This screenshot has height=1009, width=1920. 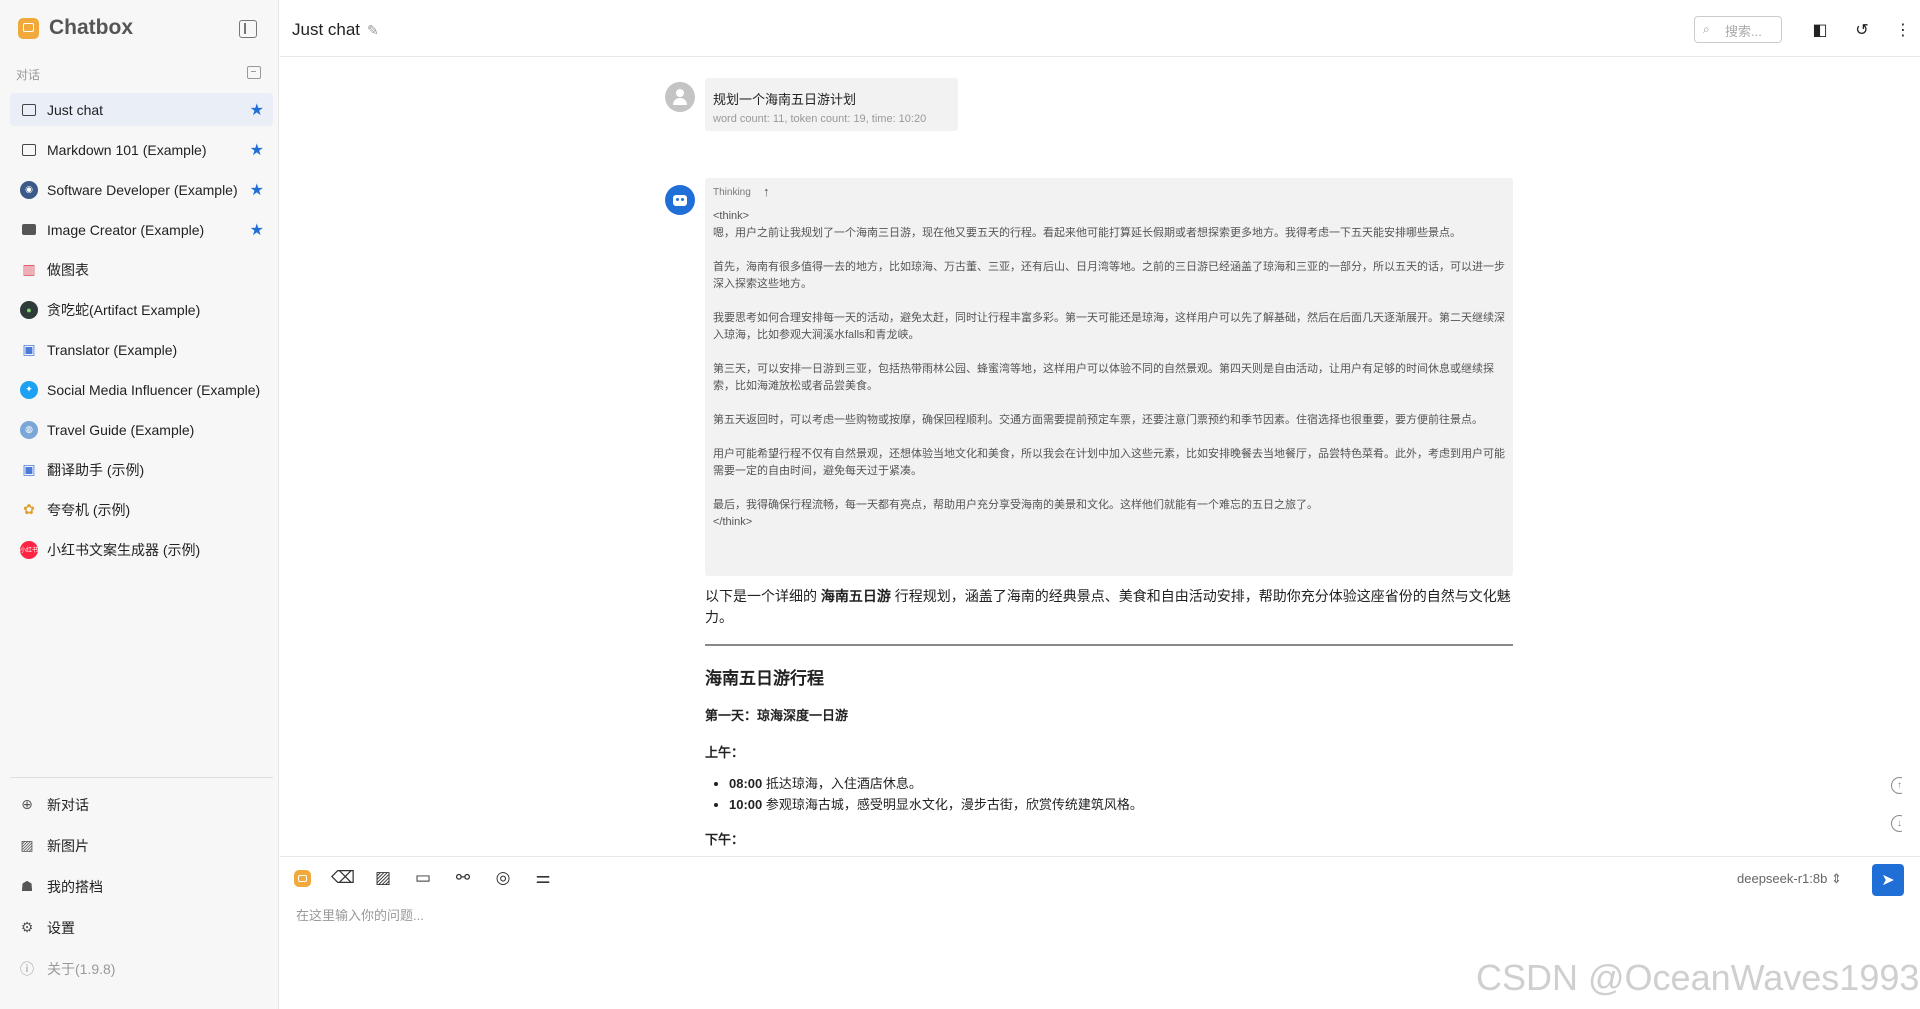 I want to click on robot-icon: ☗, so click(x=27, y=886).